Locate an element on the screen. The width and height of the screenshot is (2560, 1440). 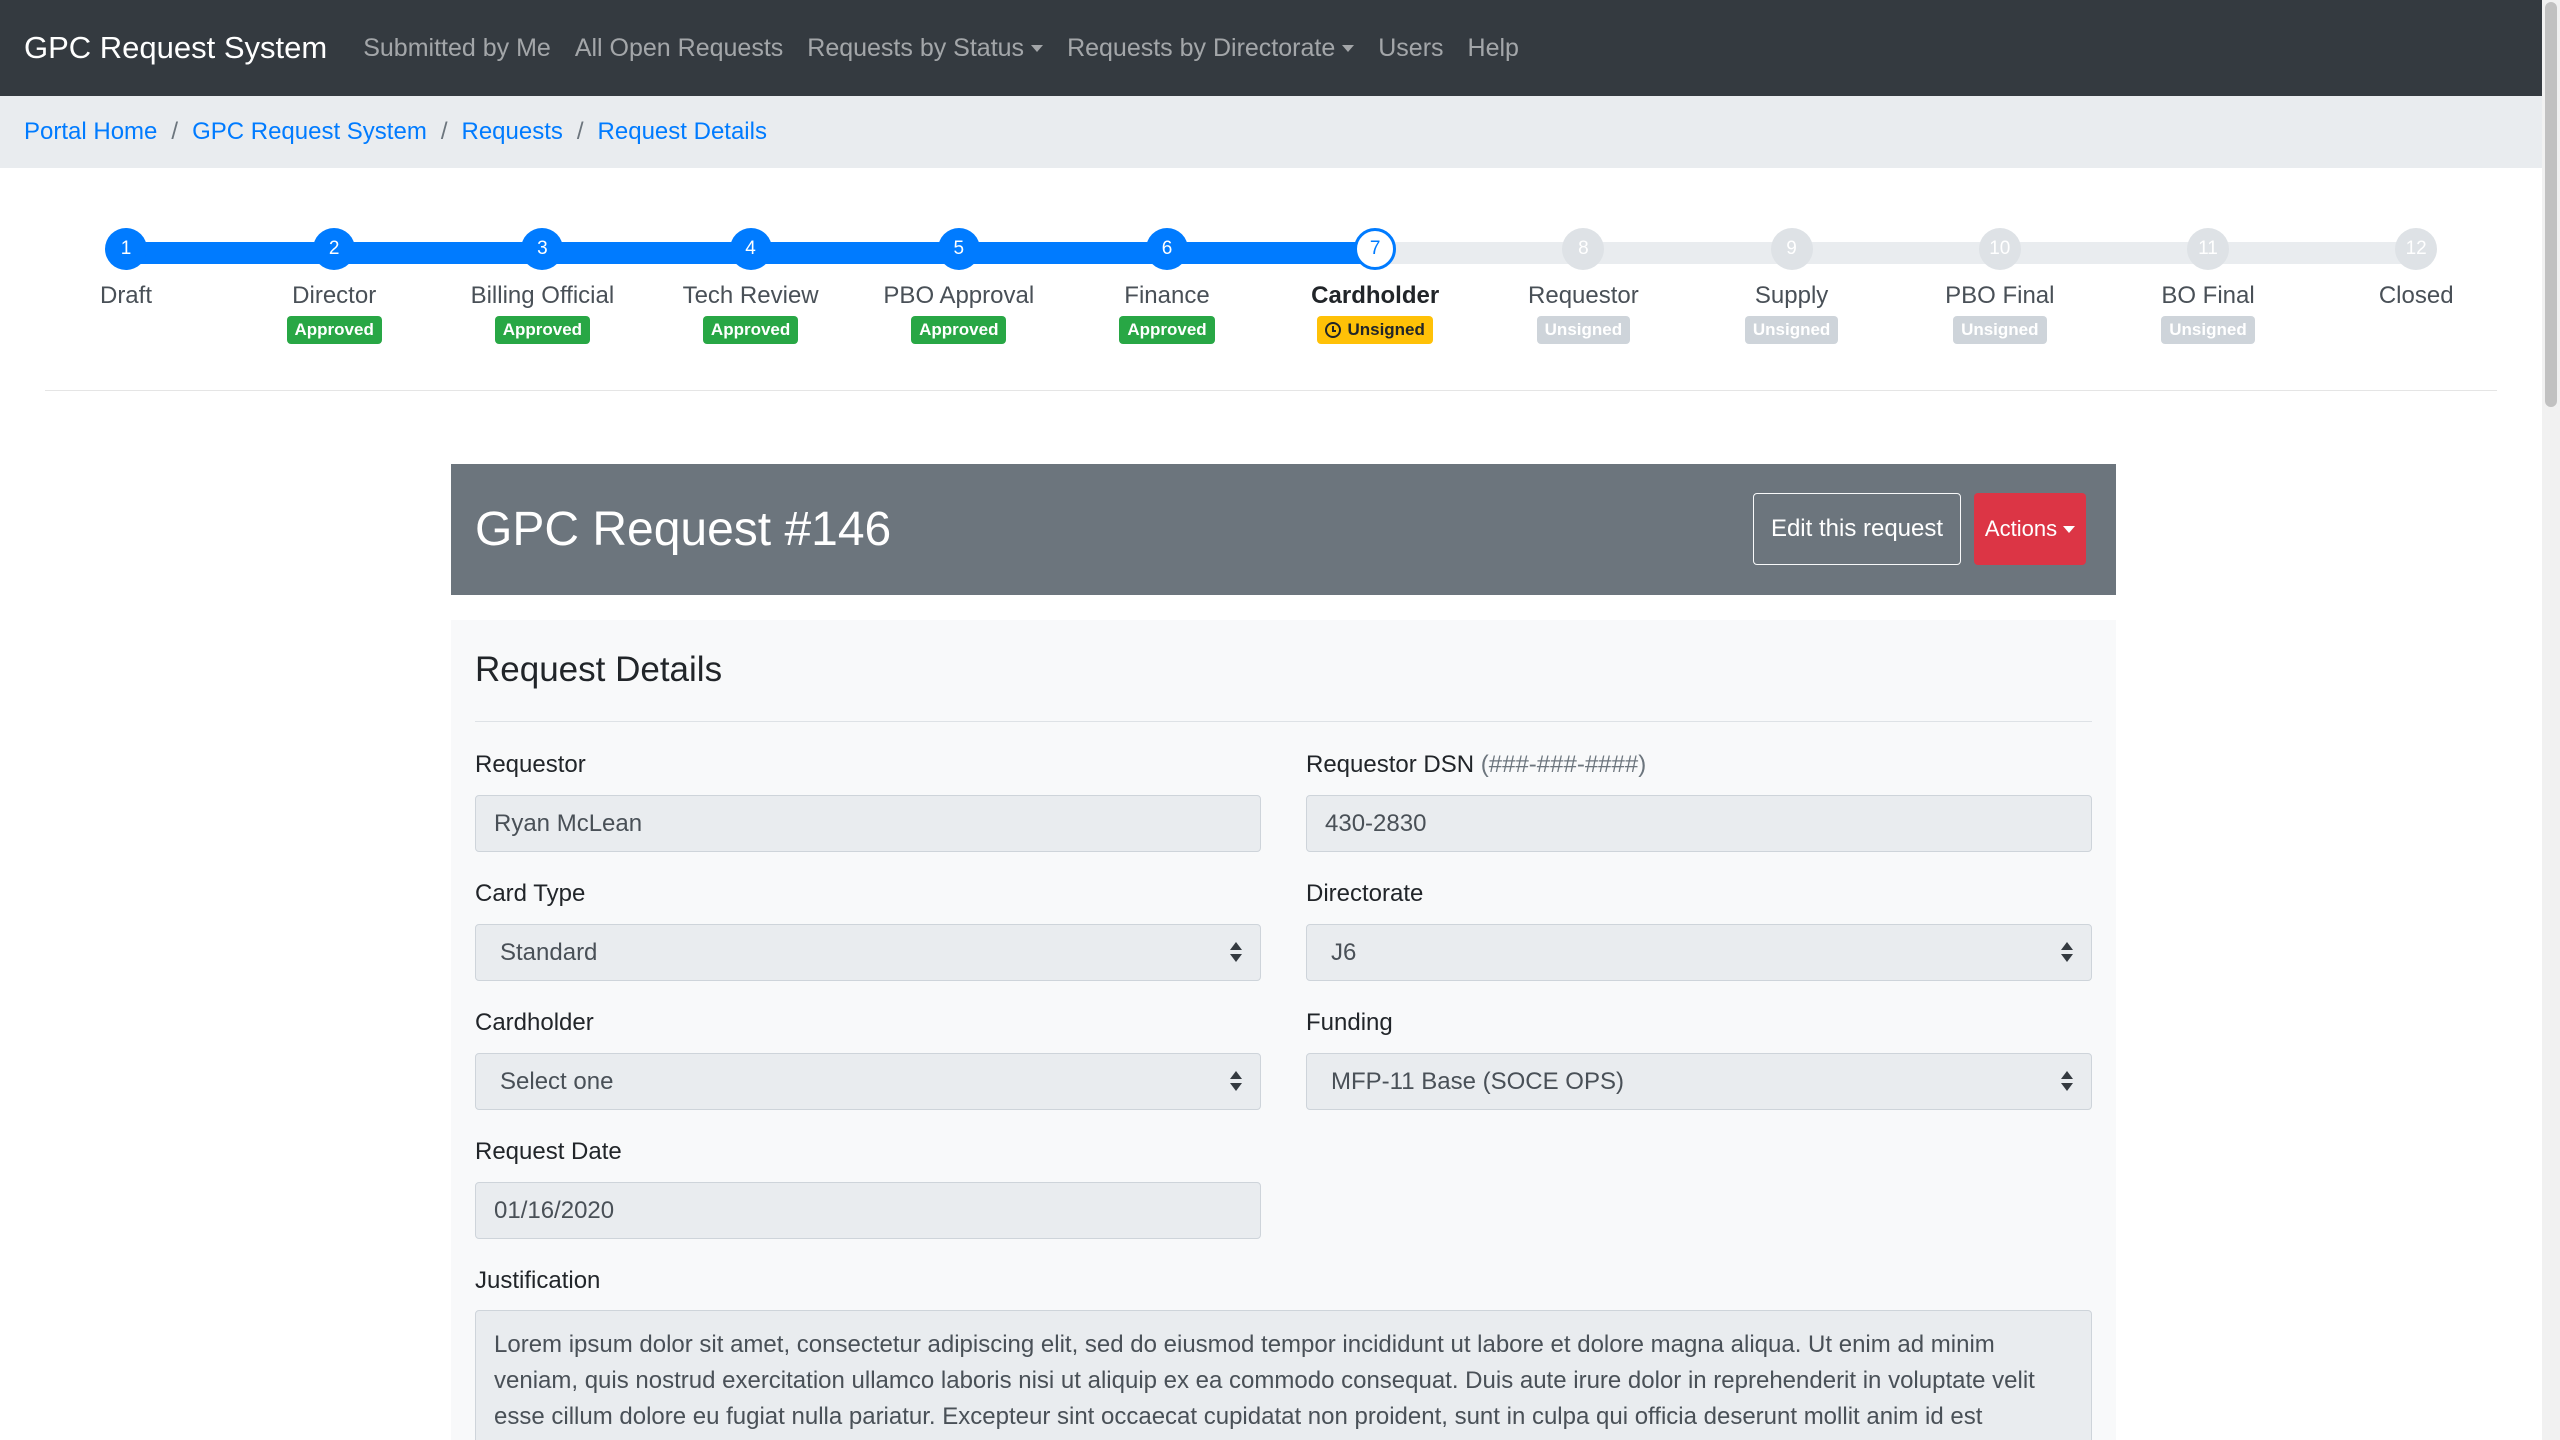
clock-icon is located at coordinates (1333, 330).